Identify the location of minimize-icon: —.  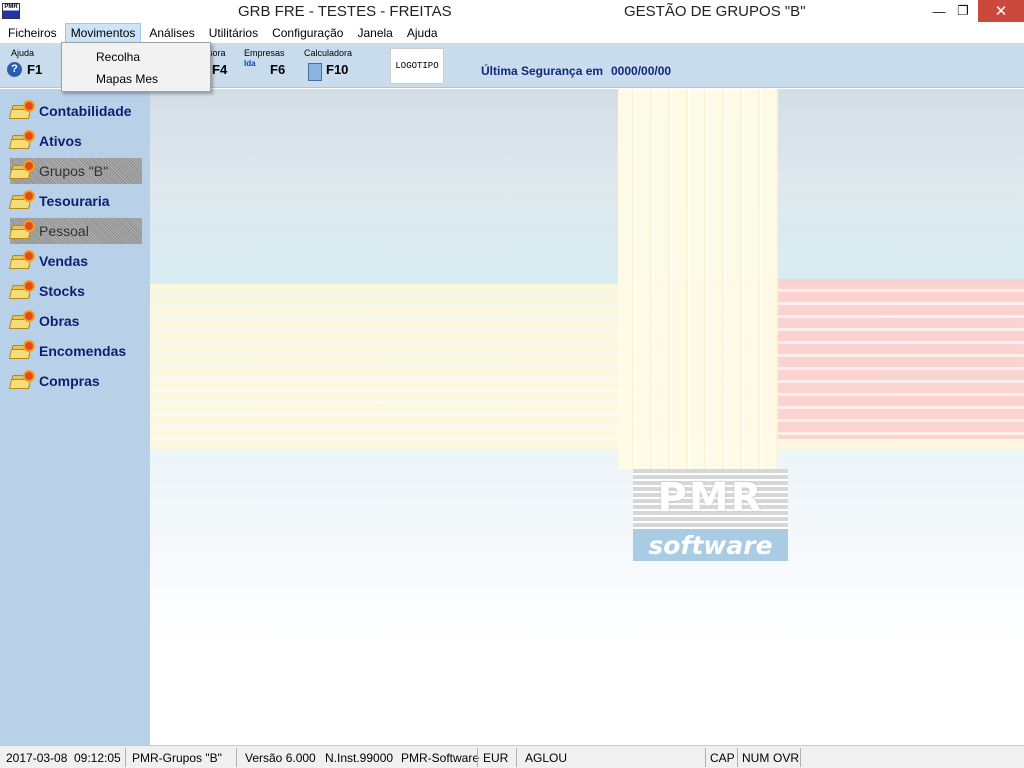
(939, 11).